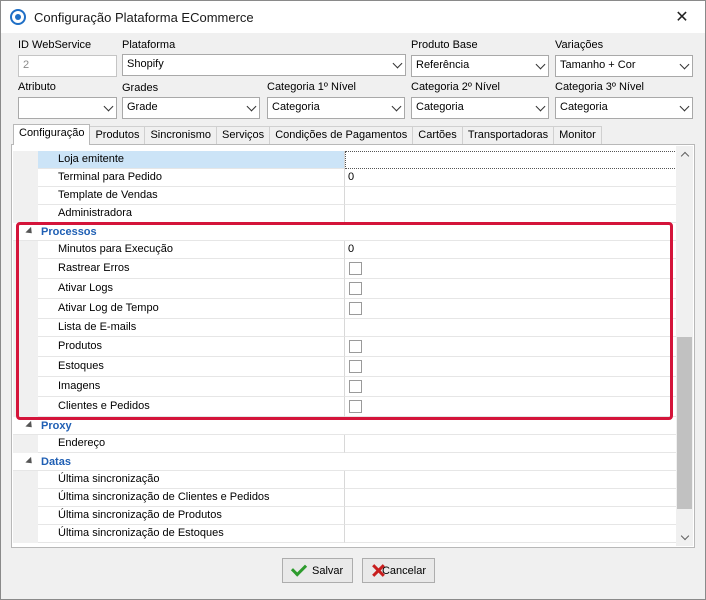 The height and width of the screenshot is (600, 706). I want to click on property-name: Produtos, so click(191, 347).